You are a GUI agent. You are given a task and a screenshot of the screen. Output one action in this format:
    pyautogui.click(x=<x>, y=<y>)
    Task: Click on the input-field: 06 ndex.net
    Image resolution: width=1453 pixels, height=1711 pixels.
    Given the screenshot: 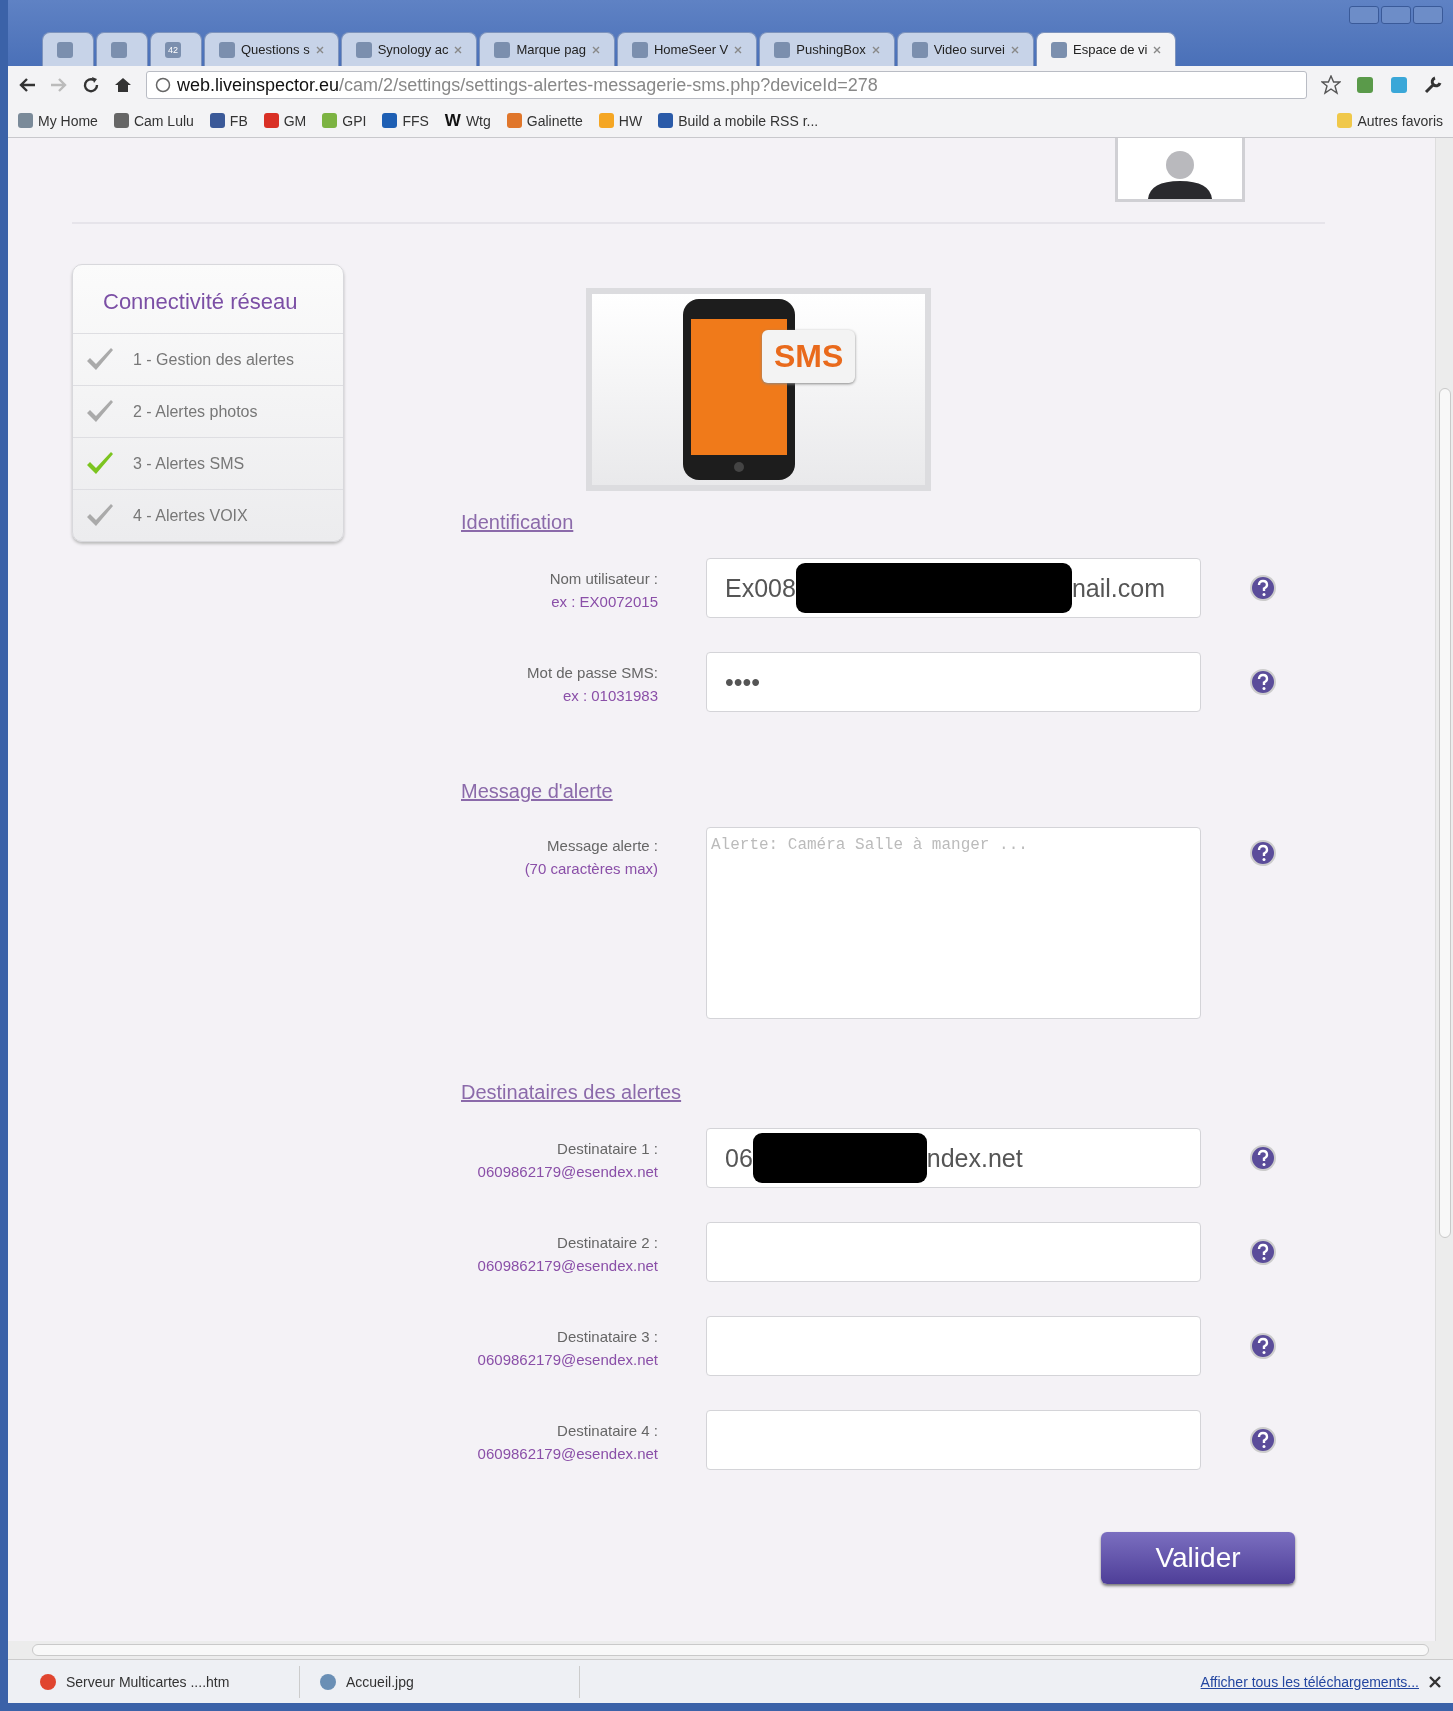 What is the action you would take?
    pyautogui.click(x=953, y=1158)
    